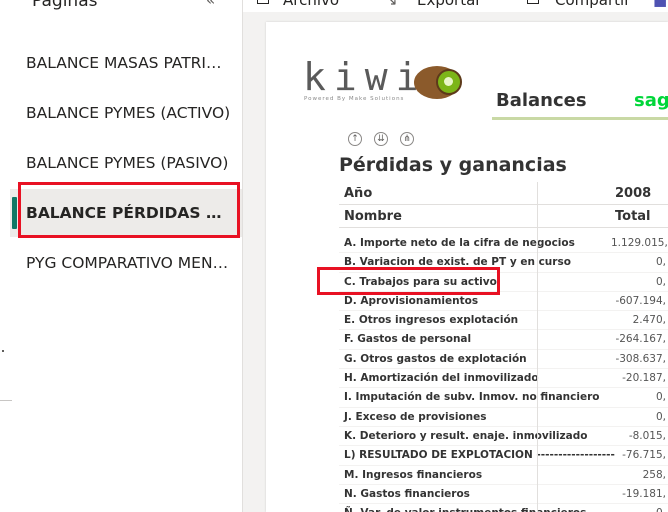 The height and width of the screenshot is (512, 668). Describe the element at coordinates (644, 493) in the screenshot. I see `row-value: -19.181,` at that location.